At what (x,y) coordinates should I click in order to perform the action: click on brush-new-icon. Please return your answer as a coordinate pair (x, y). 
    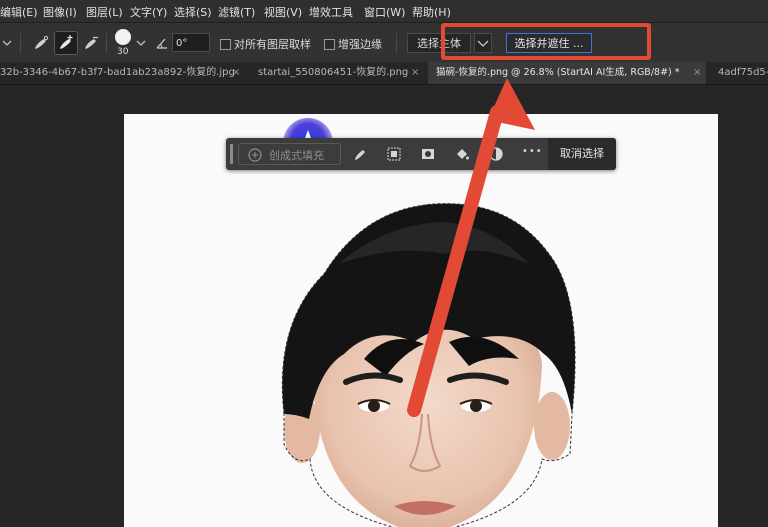
    Looking at the image, I should click on (42, 42).